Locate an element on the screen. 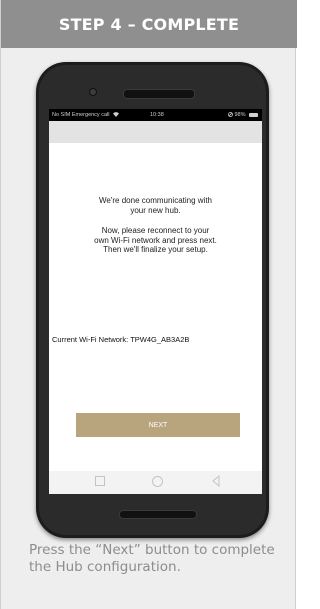 The width and height of the screenshot is (320, 609). status-time: 10:38 is located at coordinates (157, 115).